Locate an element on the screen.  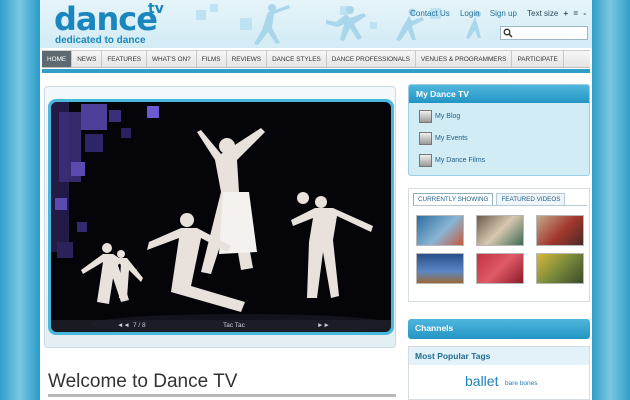
nav-item-dance-styles: DANCE STYLES is located at coordinates (297, 59).